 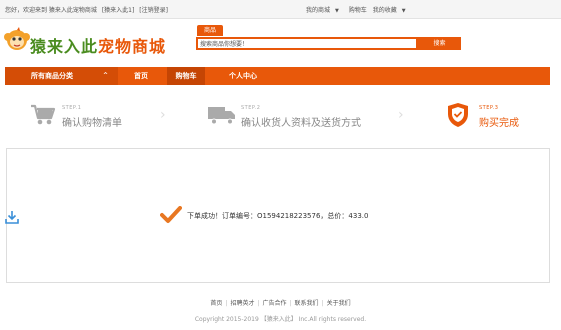 I want to click on my-shop-label: 我的商城, so click(x=318, y=10).